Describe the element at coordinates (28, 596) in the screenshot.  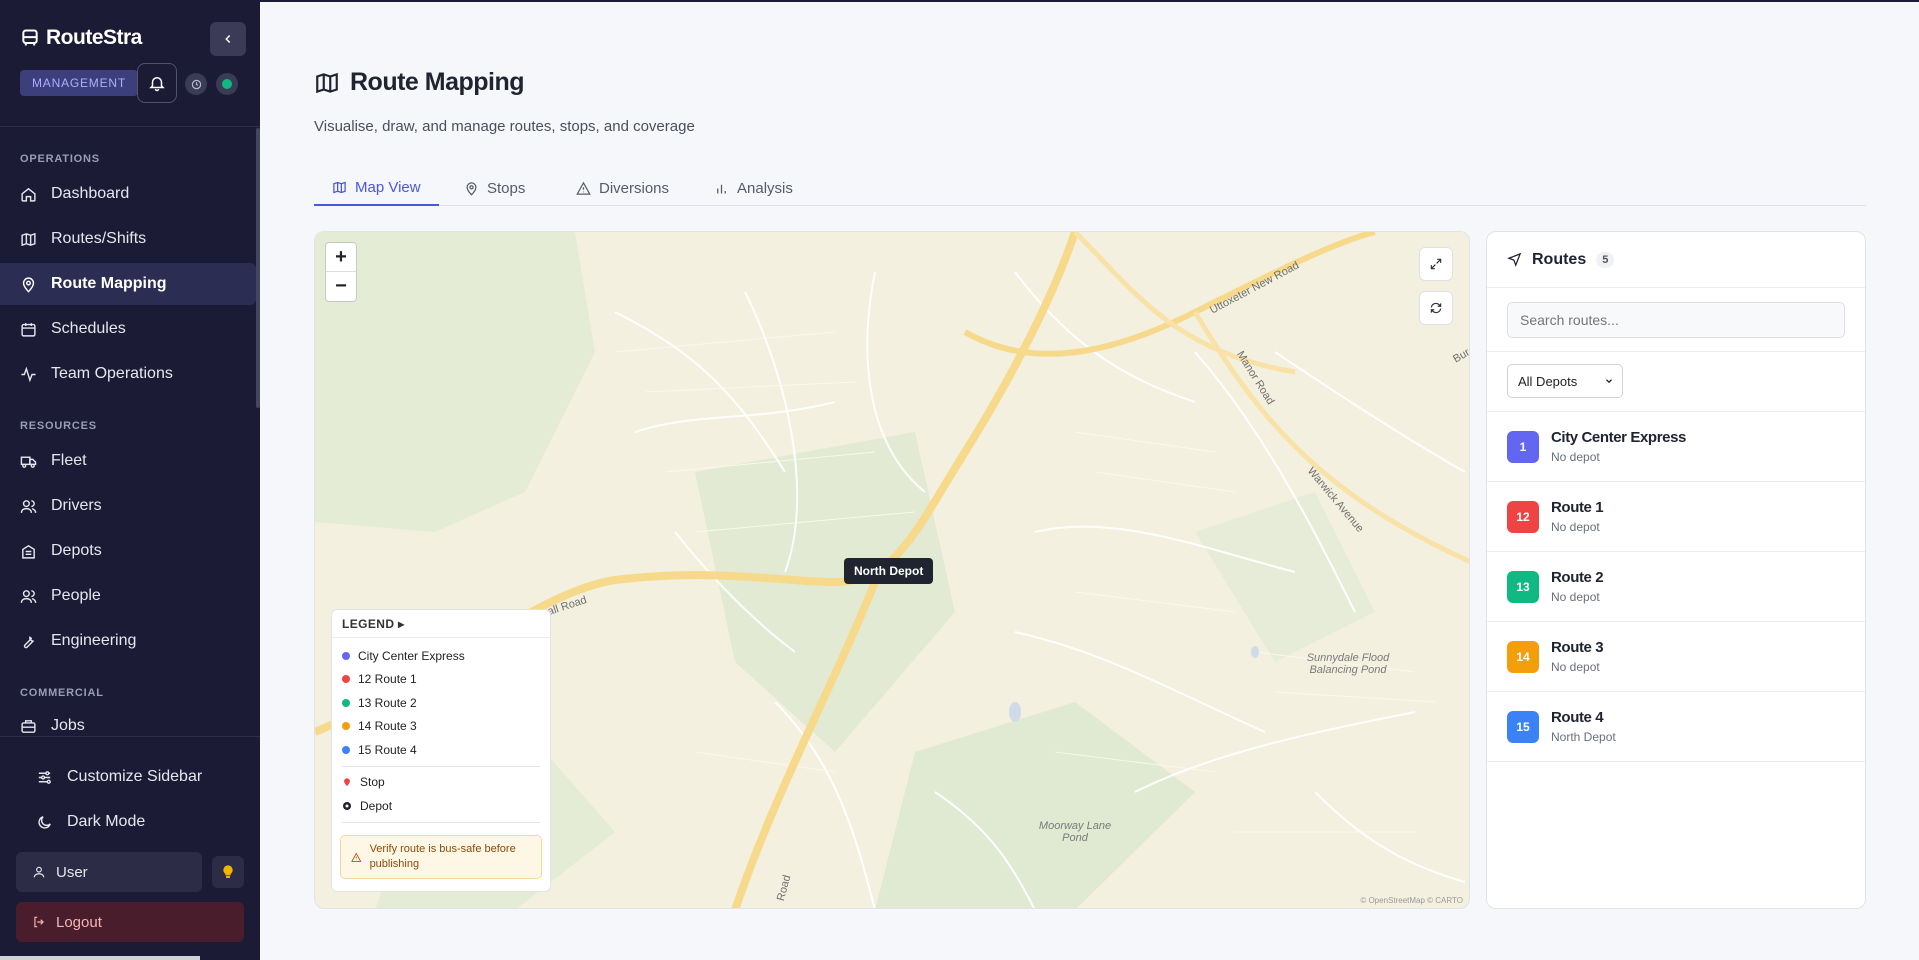
I see `users-icon` at that location.